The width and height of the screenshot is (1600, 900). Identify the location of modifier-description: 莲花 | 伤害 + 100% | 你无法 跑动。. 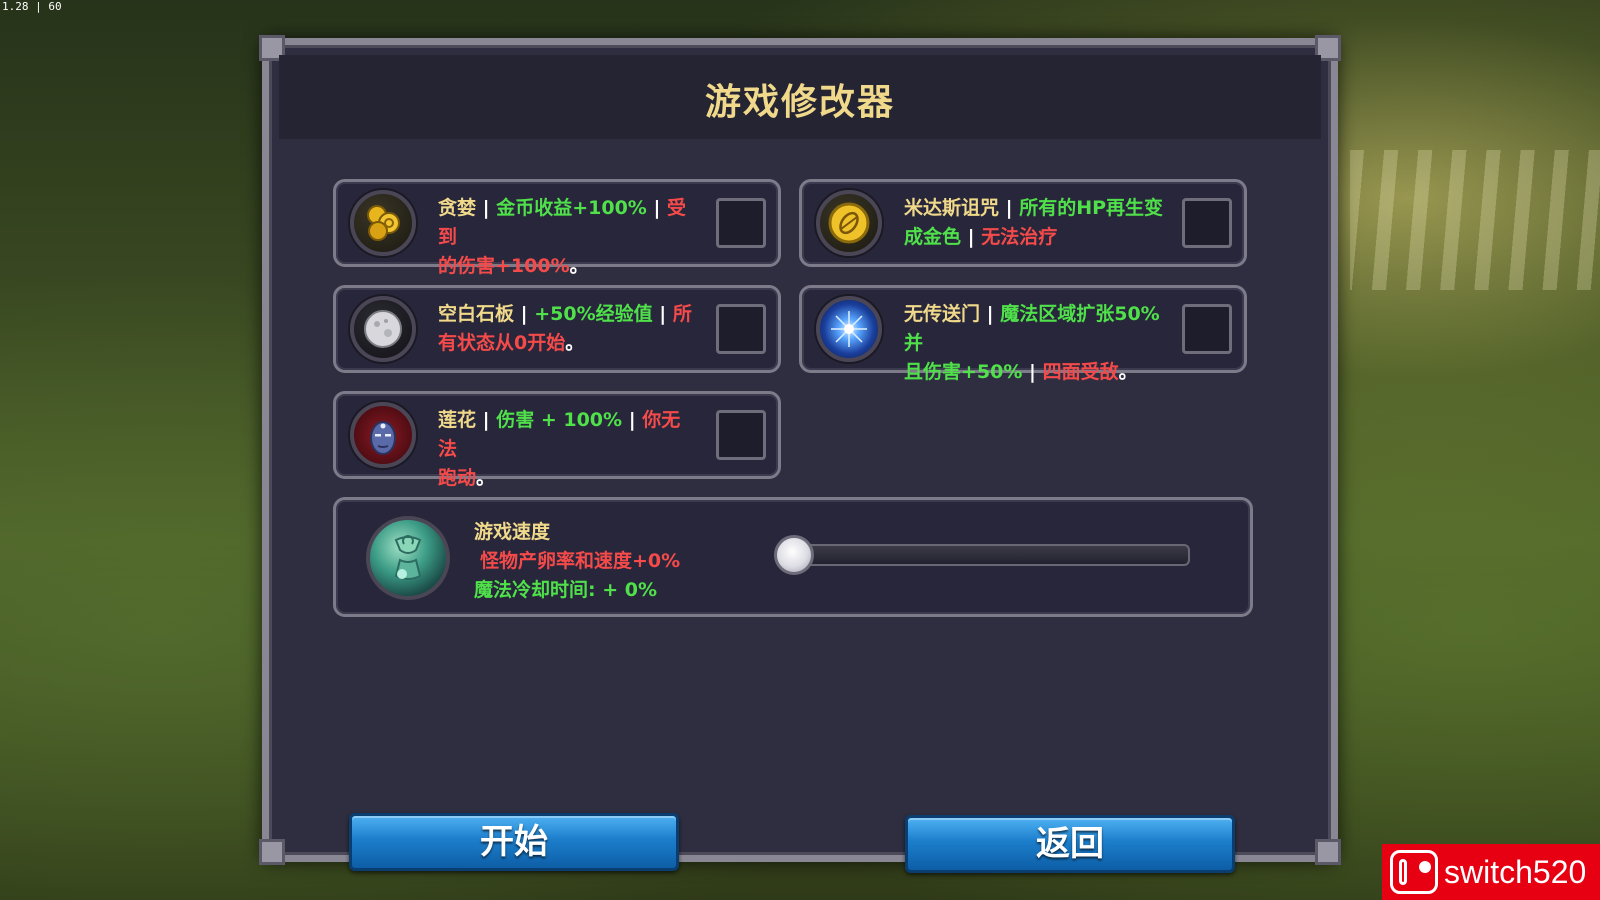
(568, 449).